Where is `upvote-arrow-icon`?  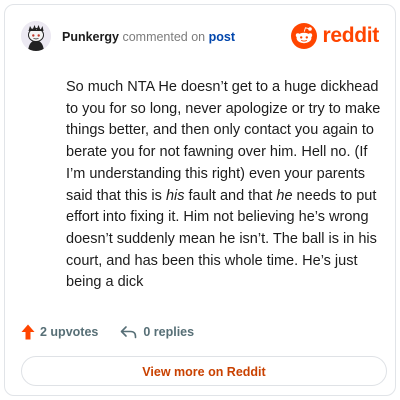 upvote-arrow-icon is located at coordinates (28, 332).